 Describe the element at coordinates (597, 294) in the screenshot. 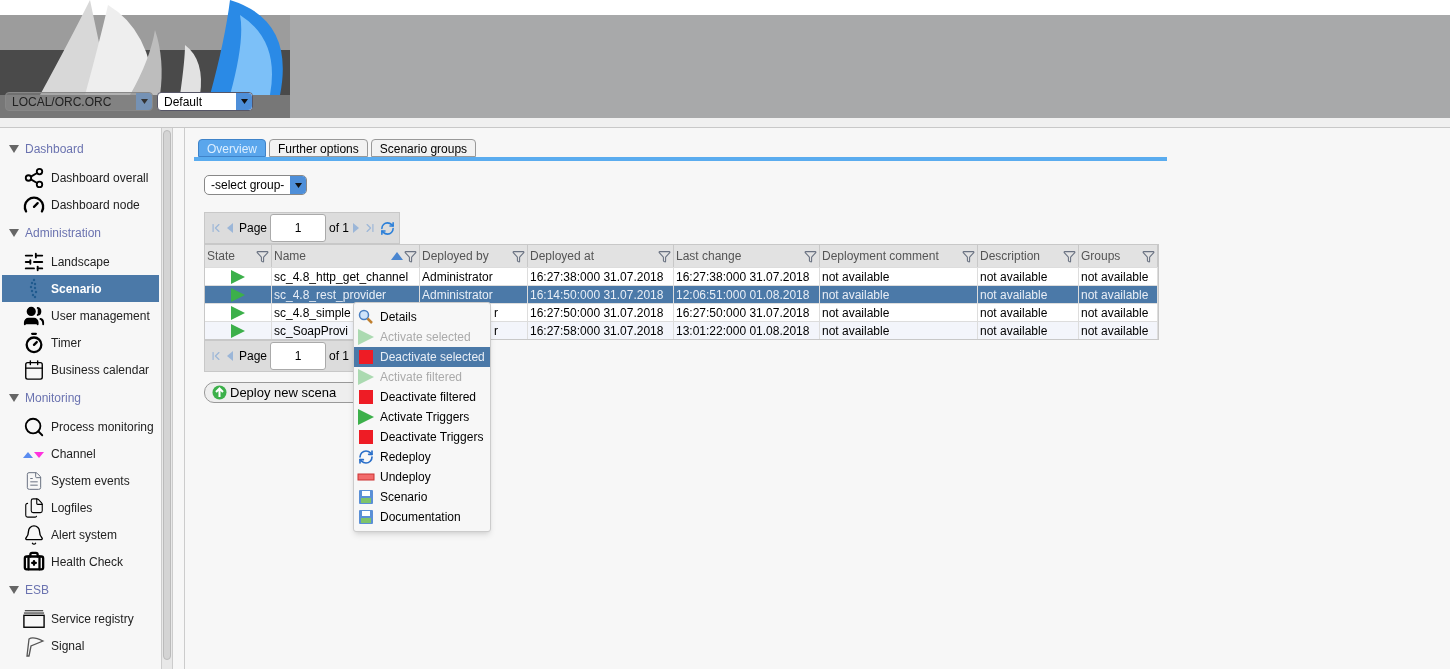

I see `table-cell: 16:14:50:000 31.07.2018` at that location.